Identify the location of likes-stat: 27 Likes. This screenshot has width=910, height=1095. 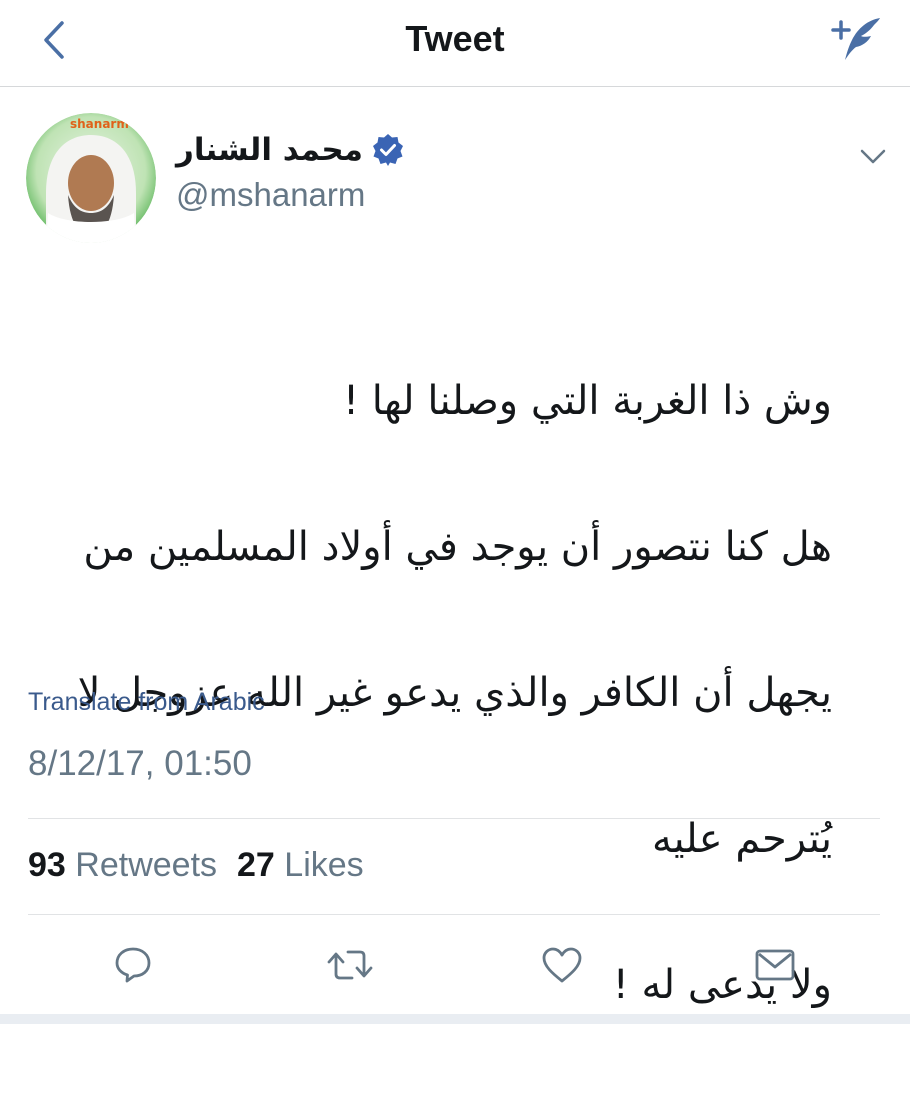
(300, 865).